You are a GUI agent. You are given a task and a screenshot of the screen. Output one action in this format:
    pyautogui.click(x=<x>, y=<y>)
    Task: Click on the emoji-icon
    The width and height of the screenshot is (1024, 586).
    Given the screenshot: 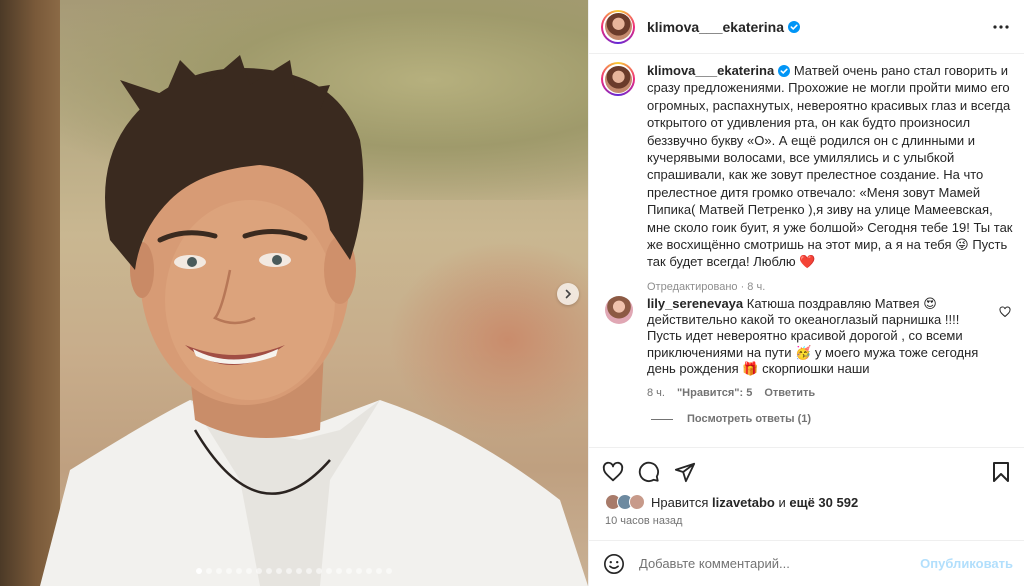 What is the action you would take?
    pyautogui.click(x=614, y=564)
    